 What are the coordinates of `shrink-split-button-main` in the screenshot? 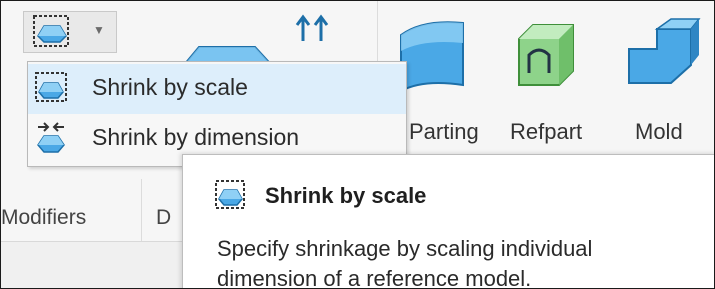 It's located at (52, 32).